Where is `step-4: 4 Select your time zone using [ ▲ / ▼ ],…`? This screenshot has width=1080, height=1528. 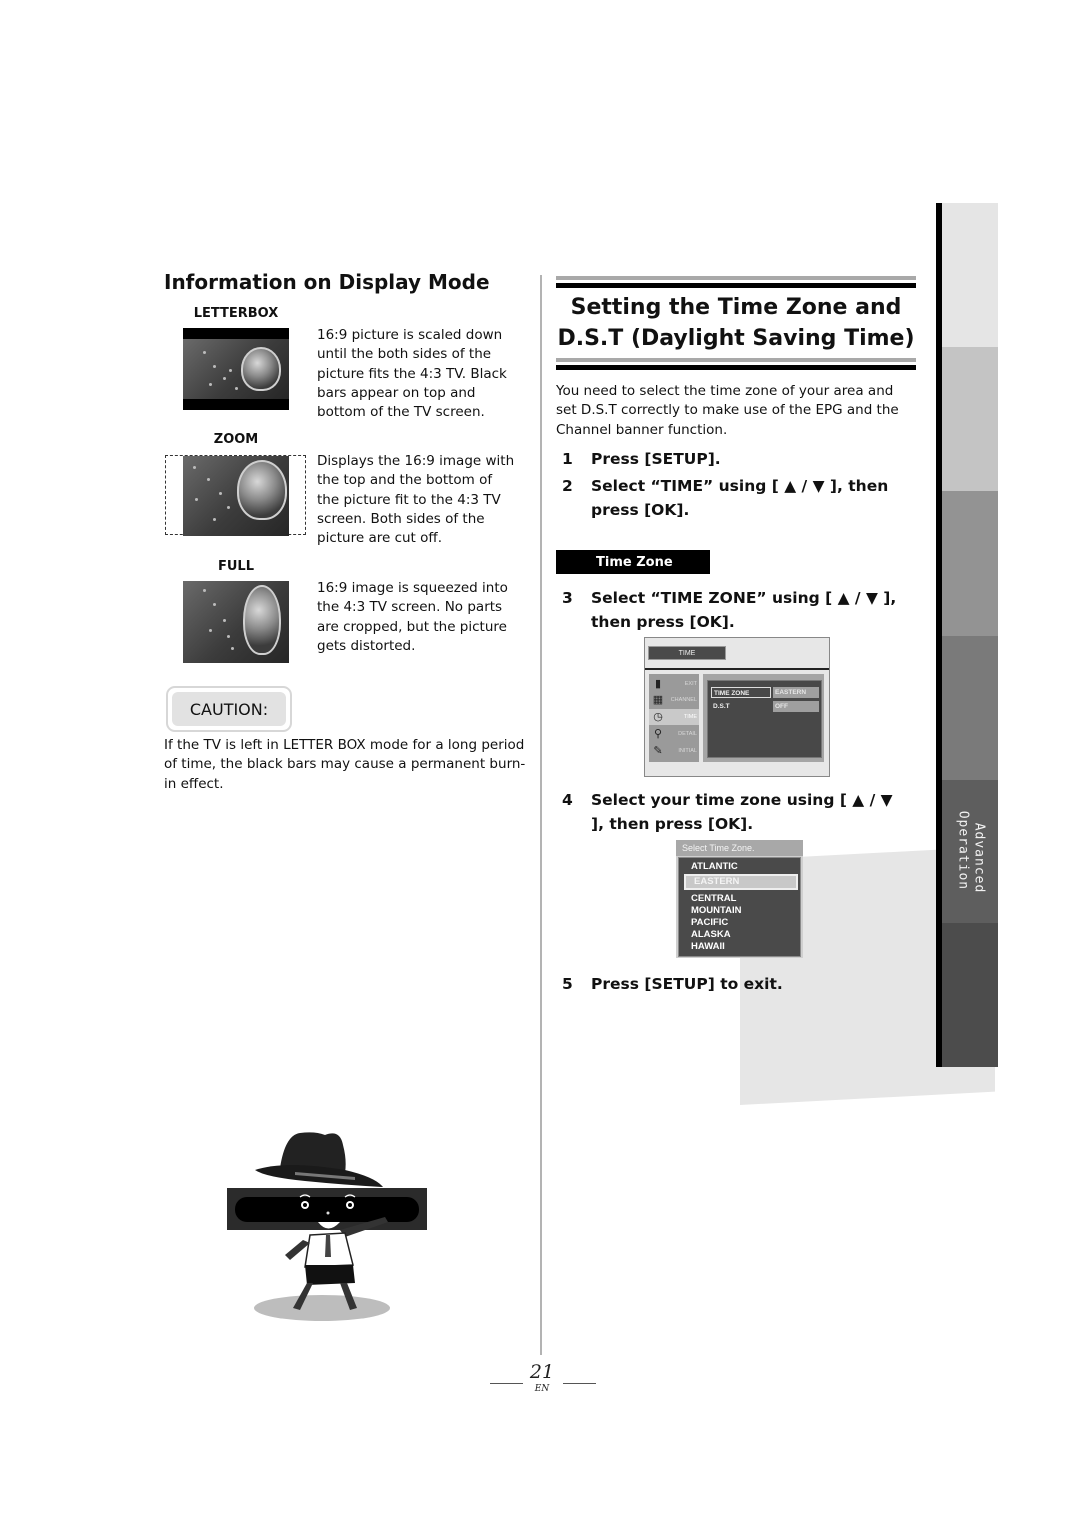
step-4: 4 Select your time zone using [ ▲ / ▼ ],… is located at coordinates (731, 812).